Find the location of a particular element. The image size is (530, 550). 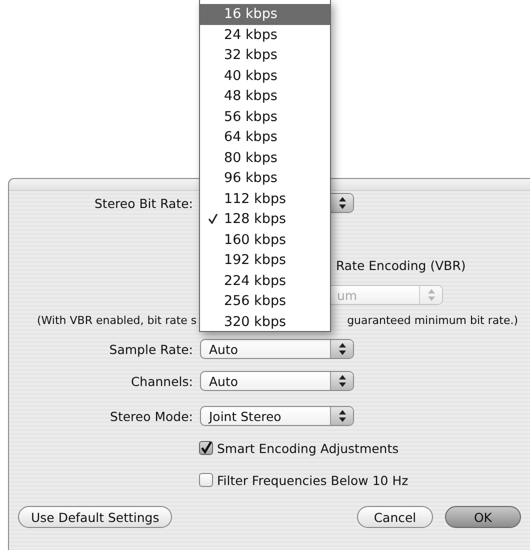

menu-item: 96 kbps is located at coordinates (265, 178).